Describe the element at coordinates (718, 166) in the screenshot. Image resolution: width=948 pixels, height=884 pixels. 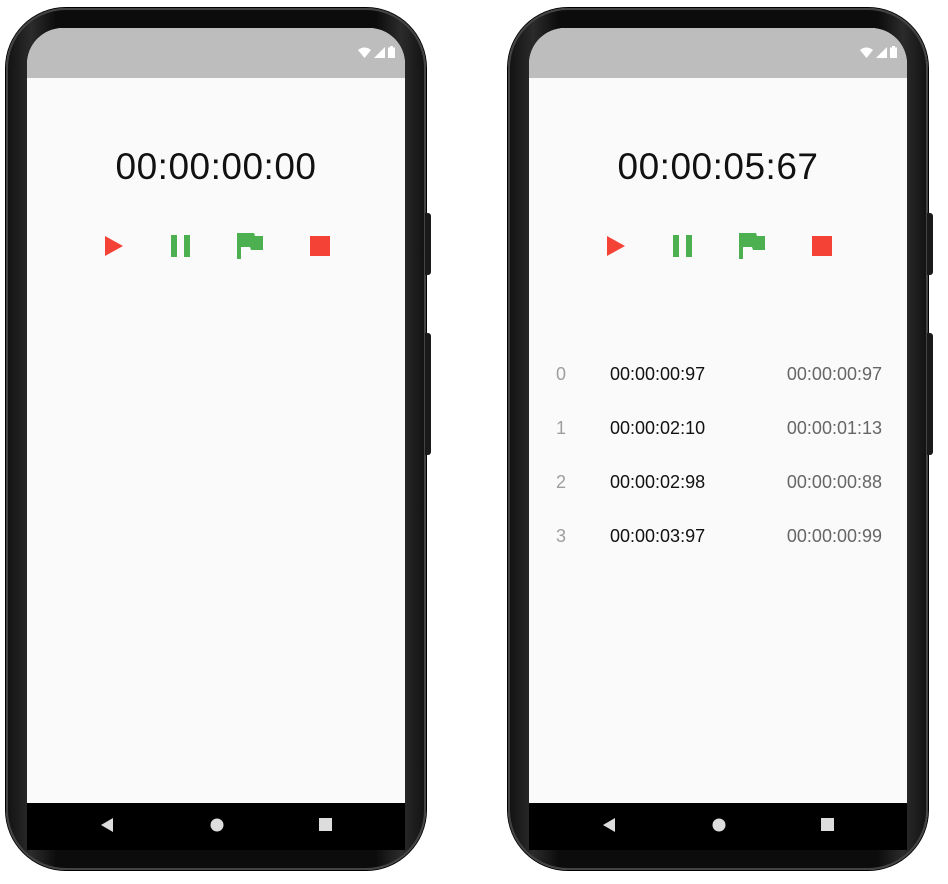
I see `timer-display: 00:00:05:67` at that location.